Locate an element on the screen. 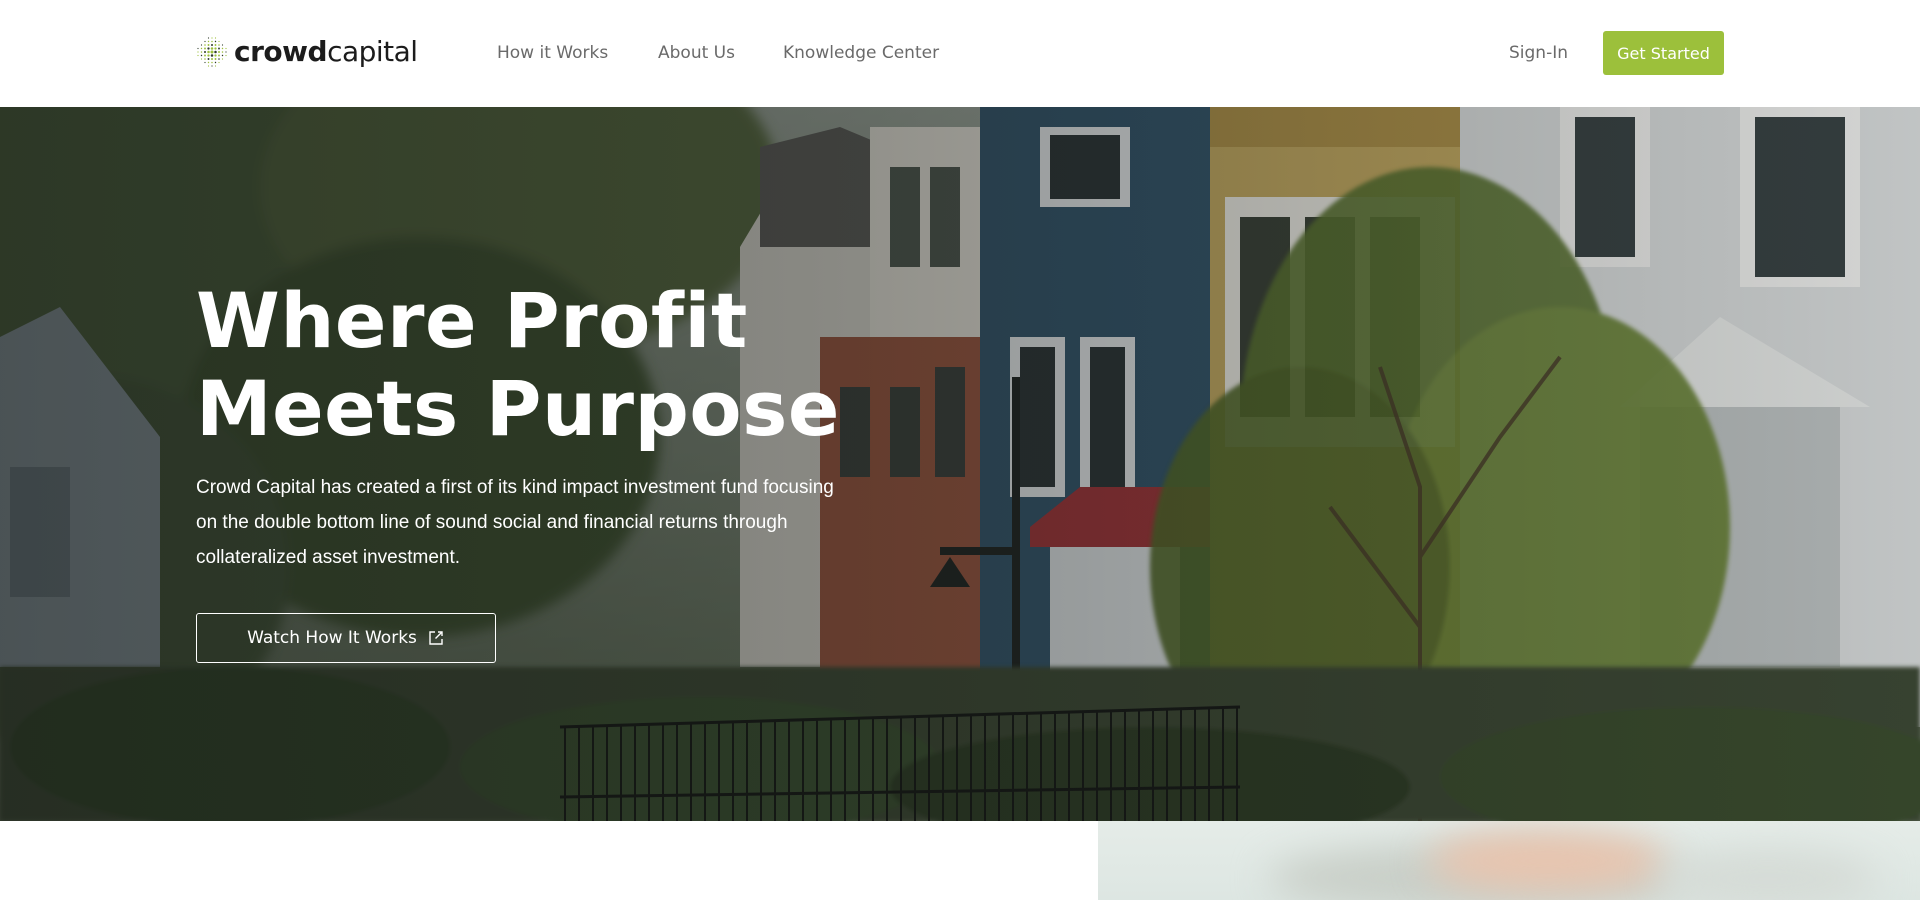 The width and height of the screenshot is (1920, 900). hero-title-line-1: Where Profit is located at coordinates (472, 320).